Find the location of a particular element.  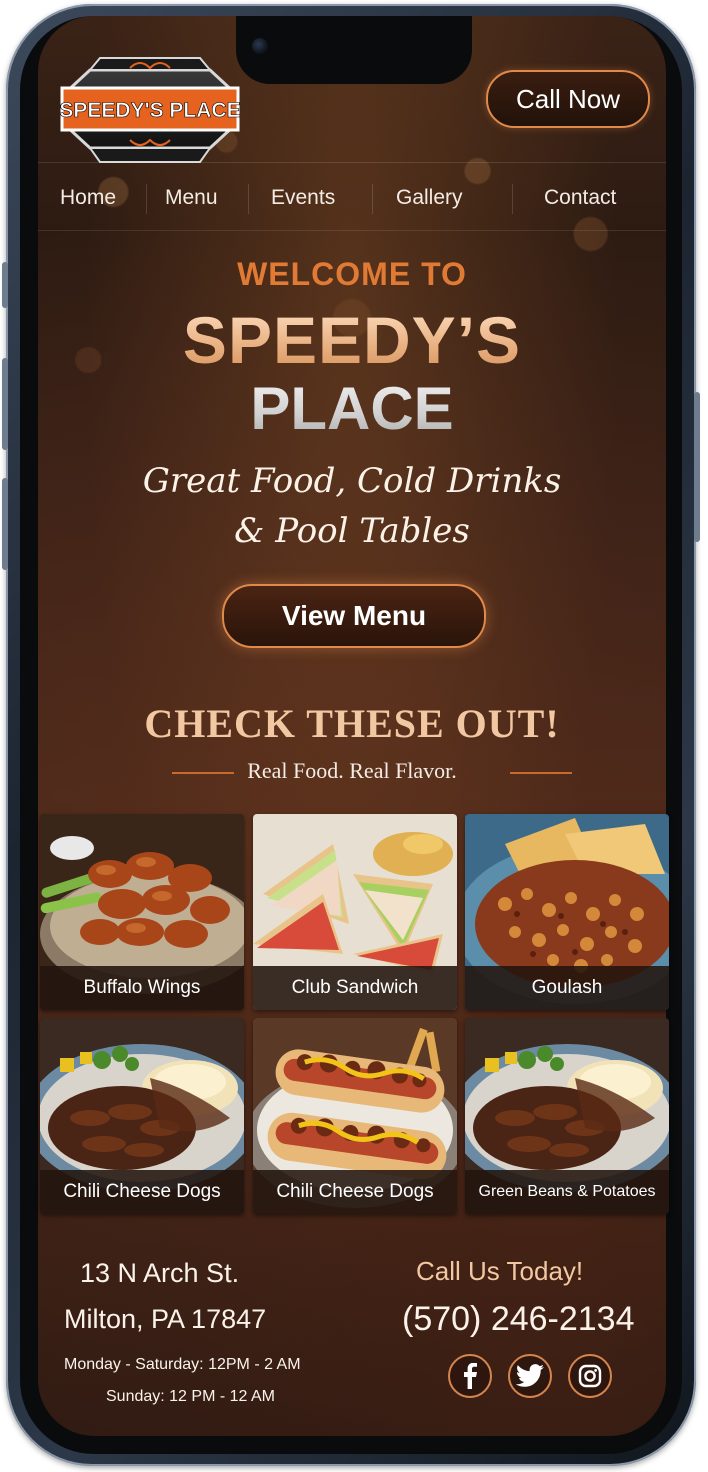

logo-text: SPEEDY'S PLACE is located at coordinates (150, 110).